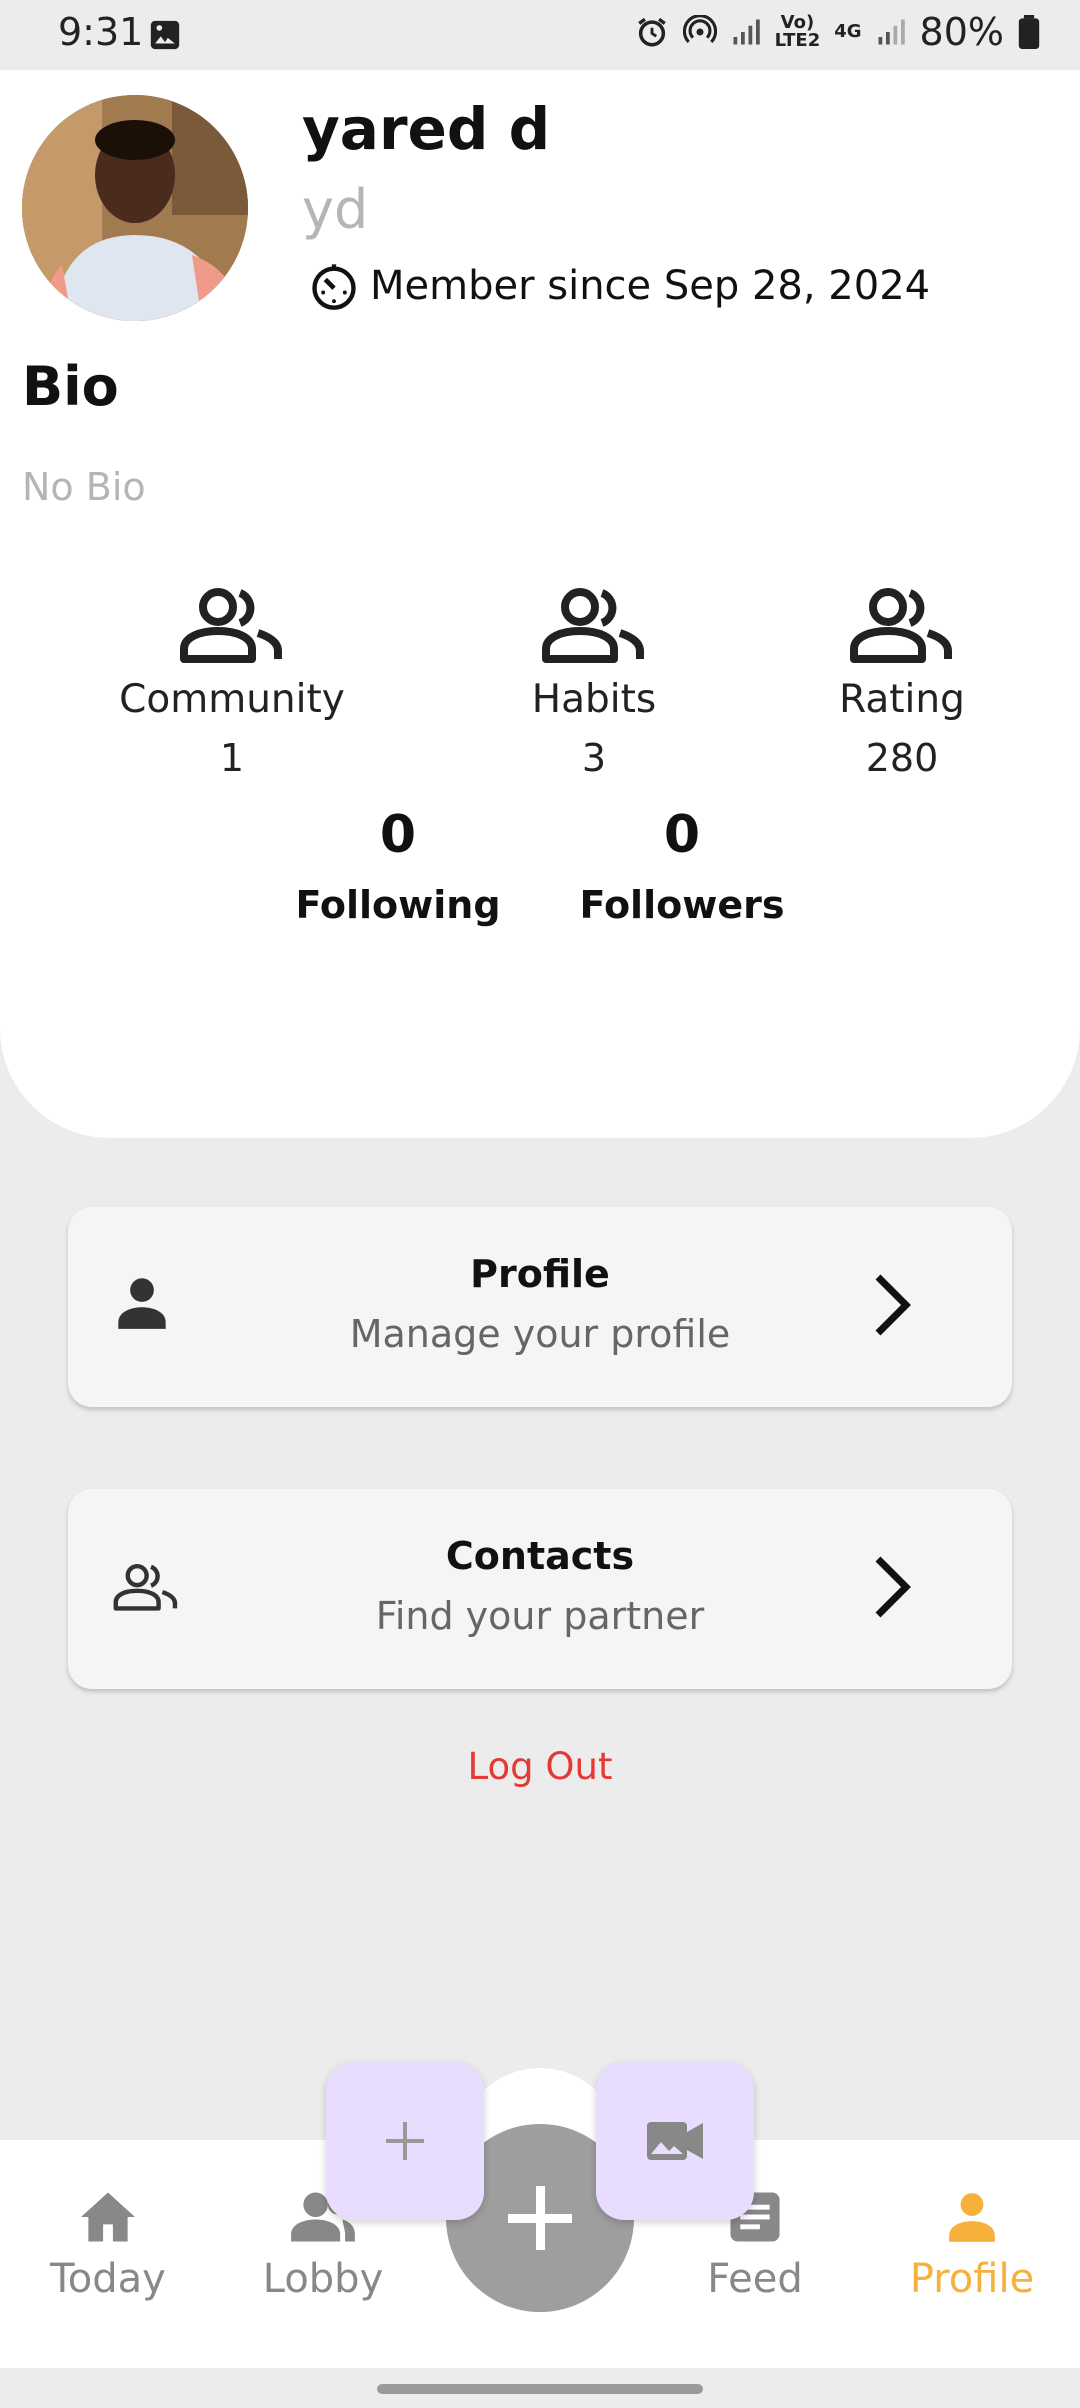  I want to click on menu-contacts: Contacts Find your partner, so click(540, 1589).